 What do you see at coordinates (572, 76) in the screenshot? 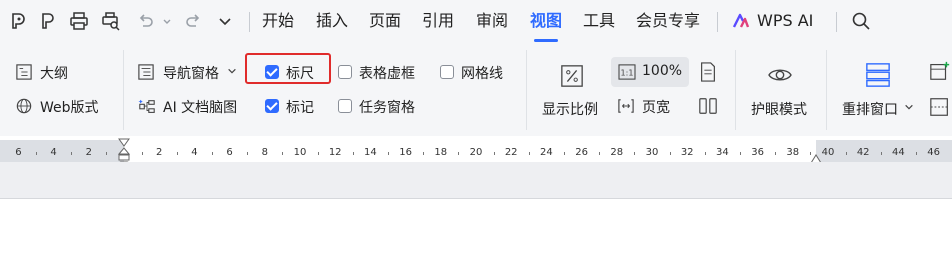
I see `zoom-ratio-icon` at bounding box center [572, 76].